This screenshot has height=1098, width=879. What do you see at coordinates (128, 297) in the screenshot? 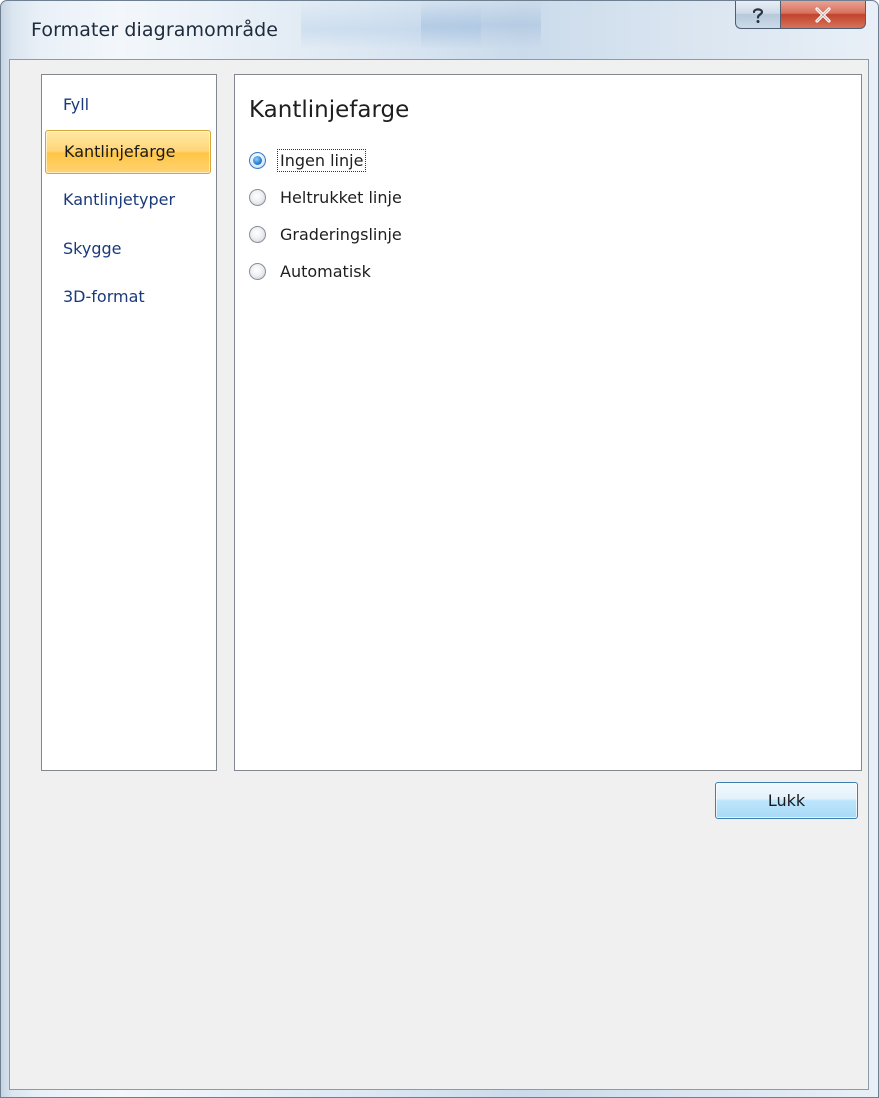
I see `nav-item-3d-format: 3D-format` at bounding box center [128, 297].